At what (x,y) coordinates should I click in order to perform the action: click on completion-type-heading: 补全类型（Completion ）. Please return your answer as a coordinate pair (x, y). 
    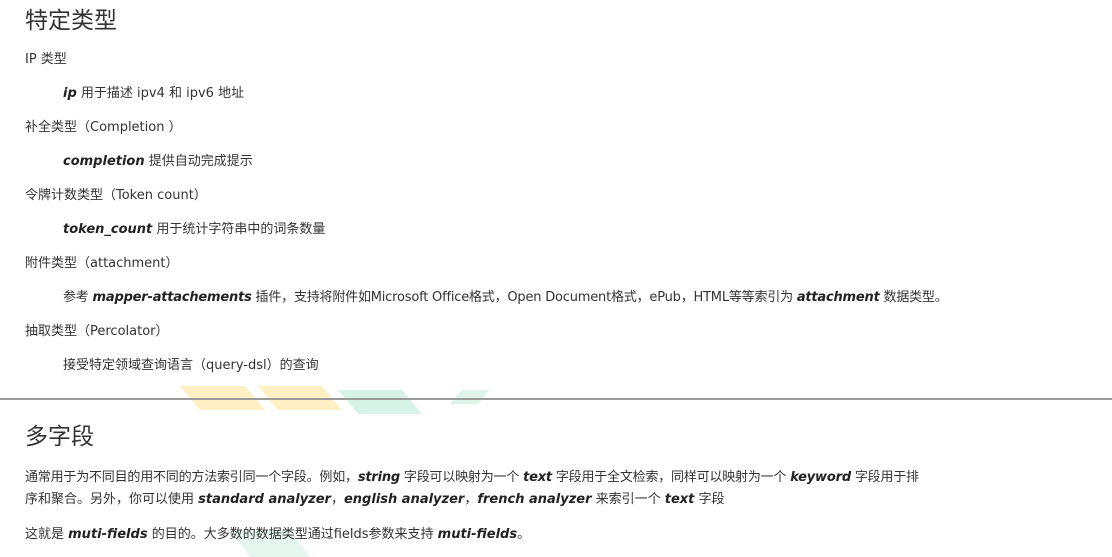
    Looking at the image, I should click on (103, 127).